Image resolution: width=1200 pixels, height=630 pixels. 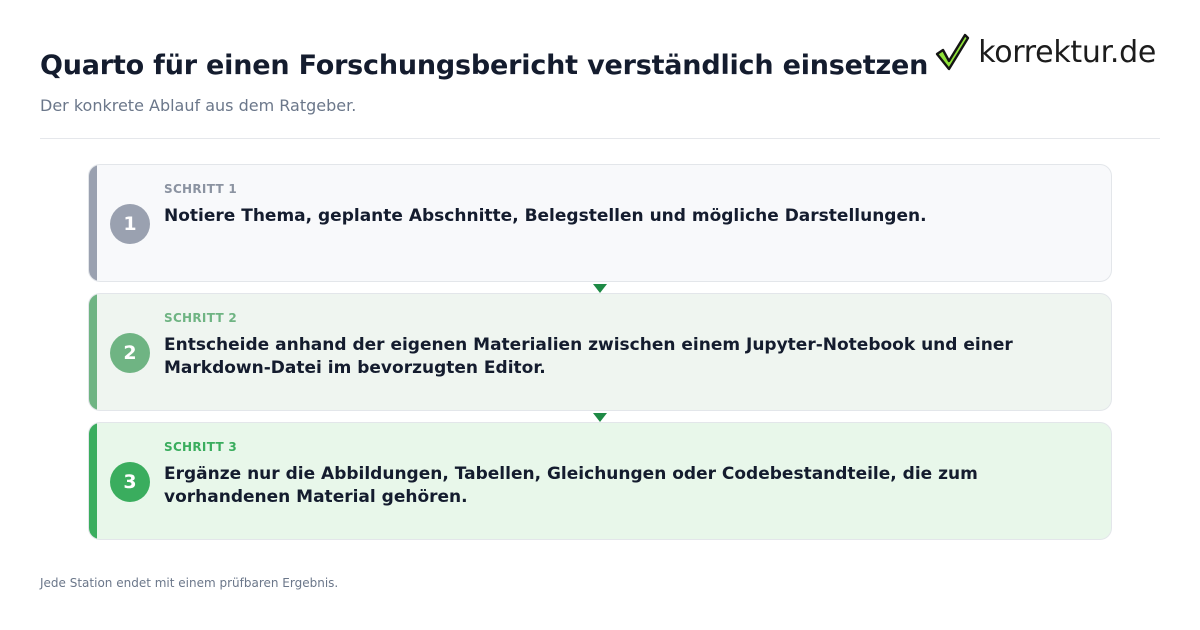 What do you see at coordinates (130, 353) in the screenshot?
I see `step-number-badge: 2` at bounding box center [130, 353].